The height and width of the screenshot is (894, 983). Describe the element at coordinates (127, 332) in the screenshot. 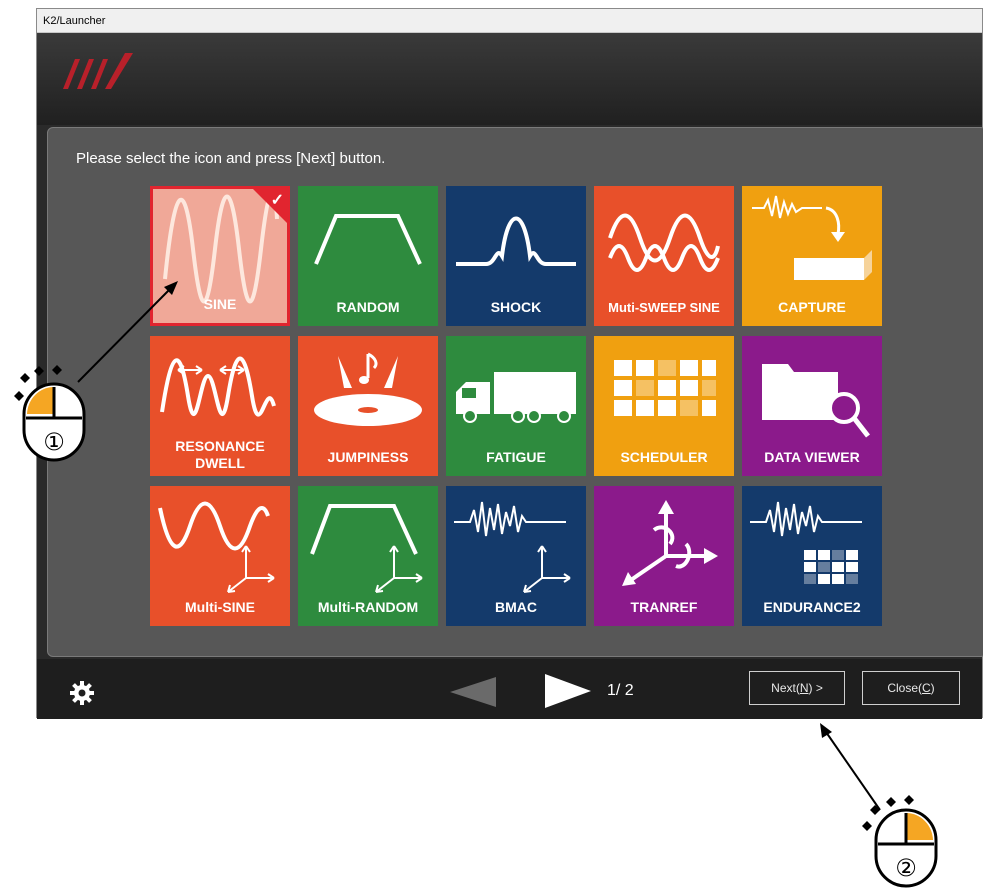

I see `arrow-to-sine` at that location.